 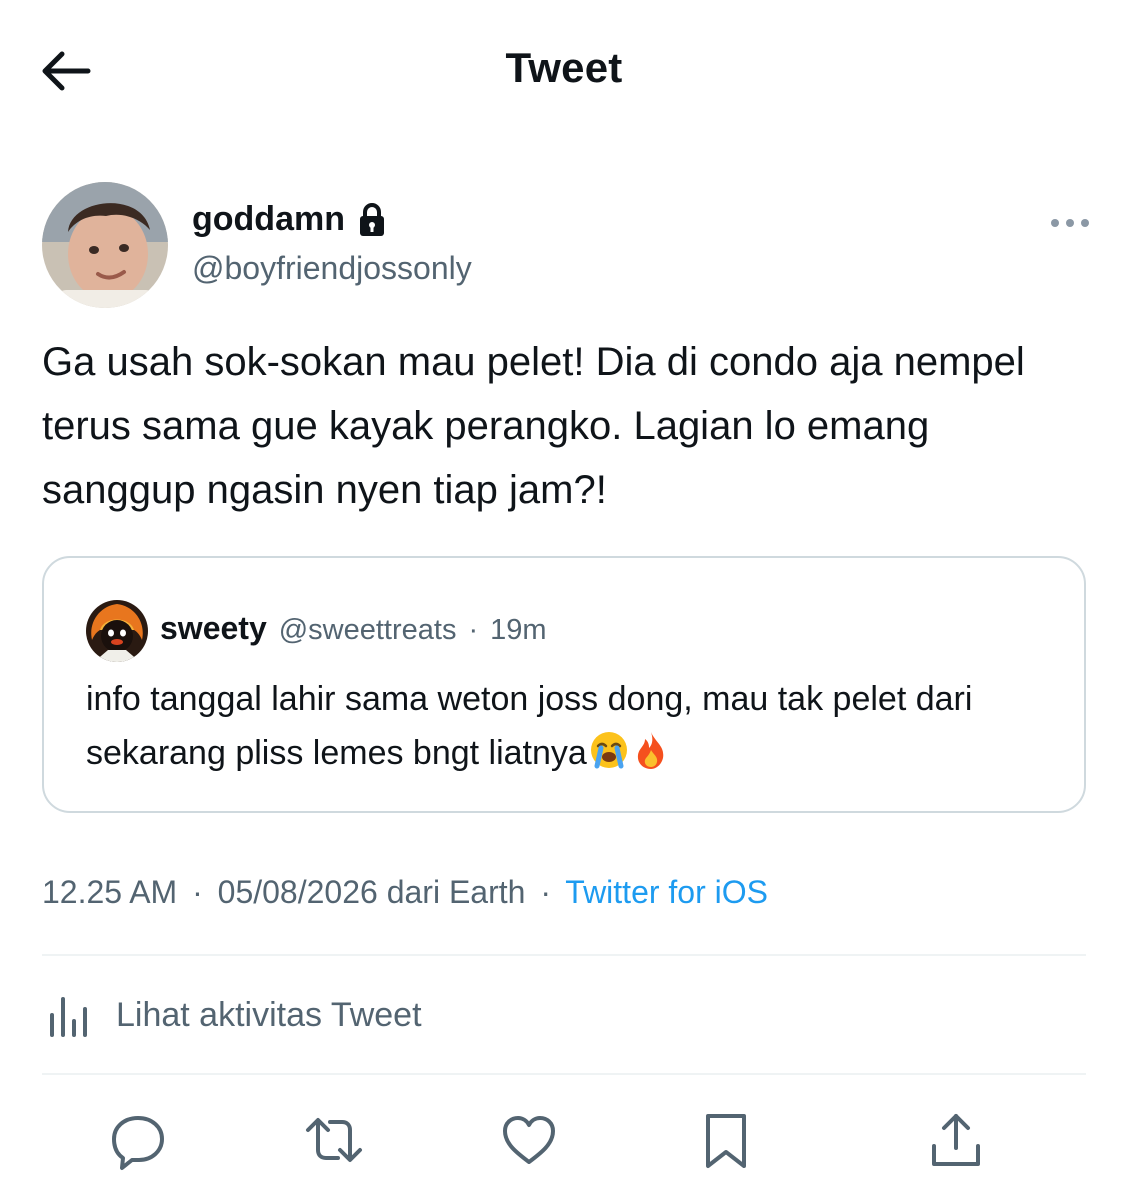 I want to click on author-display-name: goddamn, so click(x=268, y=219).